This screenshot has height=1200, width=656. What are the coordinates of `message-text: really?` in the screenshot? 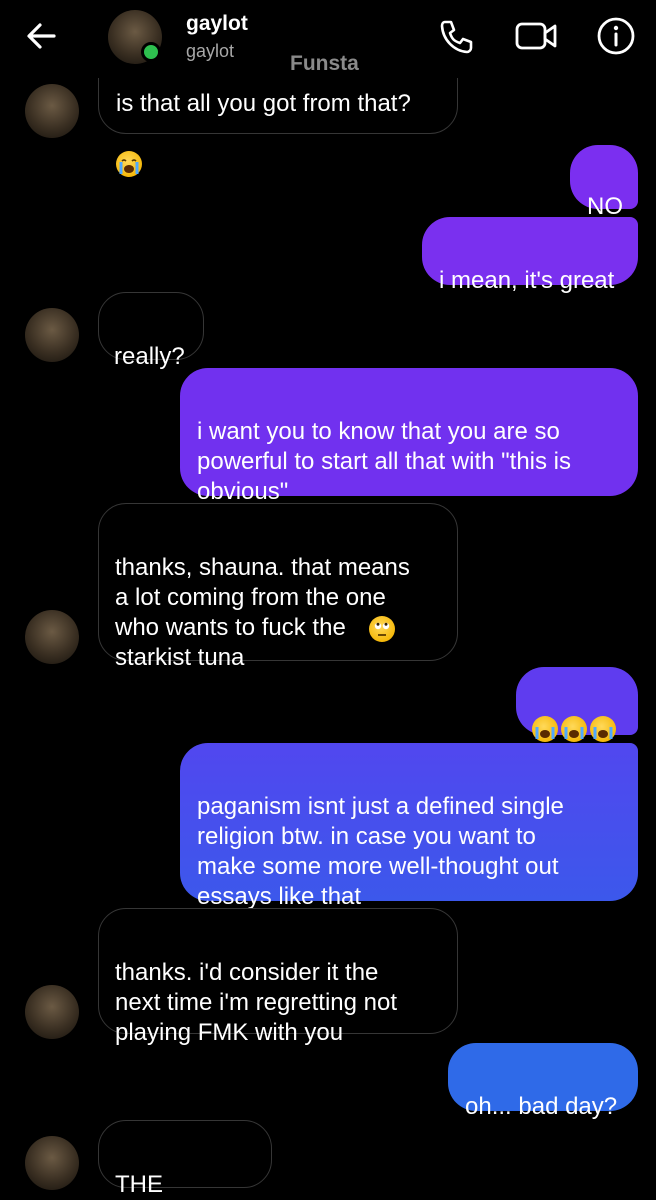 It's located at (149, 356).